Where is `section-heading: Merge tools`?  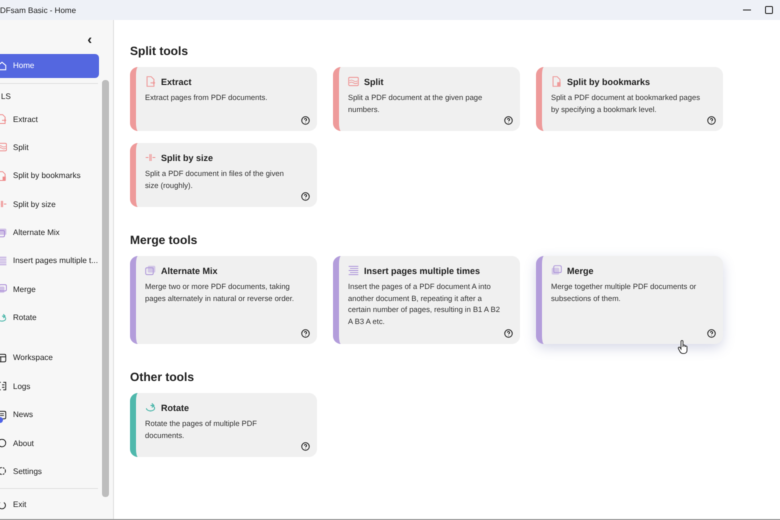
section-heading: Merge tools is located at coordinates (164, 240).